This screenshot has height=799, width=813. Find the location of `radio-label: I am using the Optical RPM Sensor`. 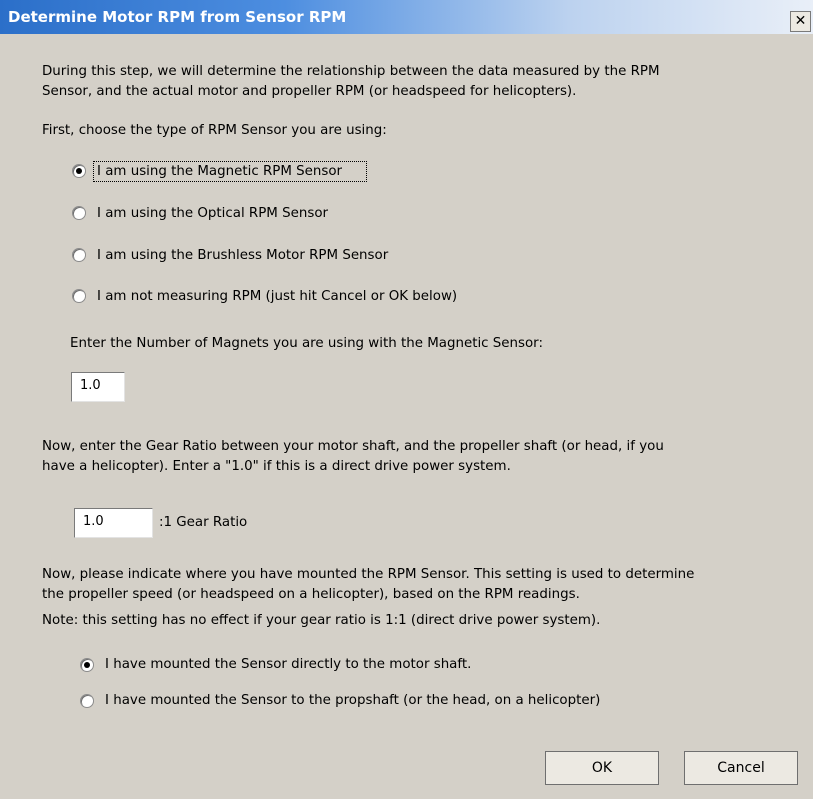

radio-label: I am using the Optical RPM Sensor is located at coordinates (213, 213).